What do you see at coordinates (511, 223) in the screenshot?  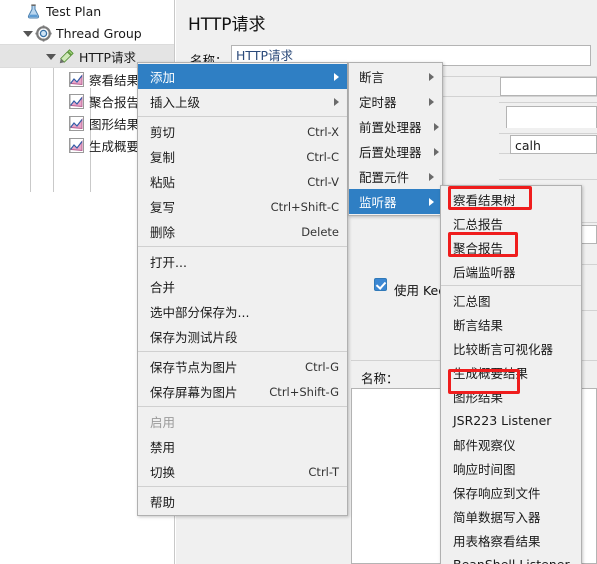 I see `listener-item-summary-report: 汇总报告` at bounding box center [511, 223].